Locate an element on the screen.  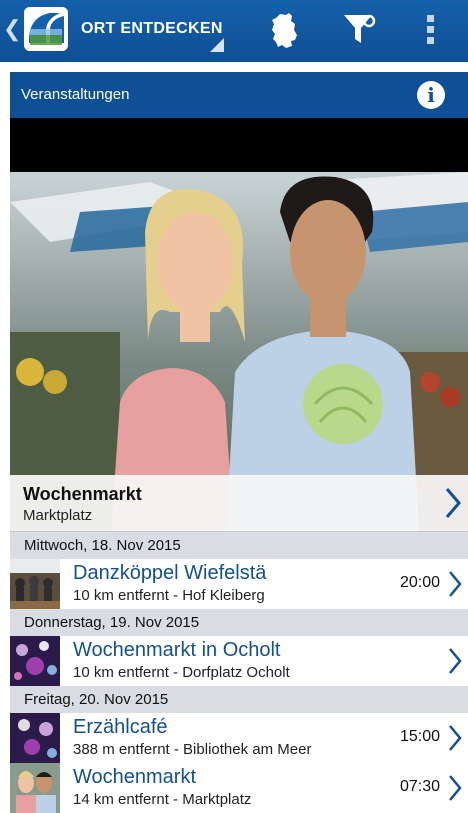
day-header: Freitag, 20. Nov 2015 is located at coordinates (239, 699).